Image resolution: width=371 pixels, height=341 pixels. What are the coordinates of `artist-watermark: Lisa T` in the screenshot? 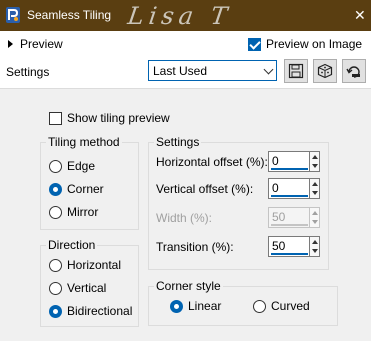 It's located at (180, 16).